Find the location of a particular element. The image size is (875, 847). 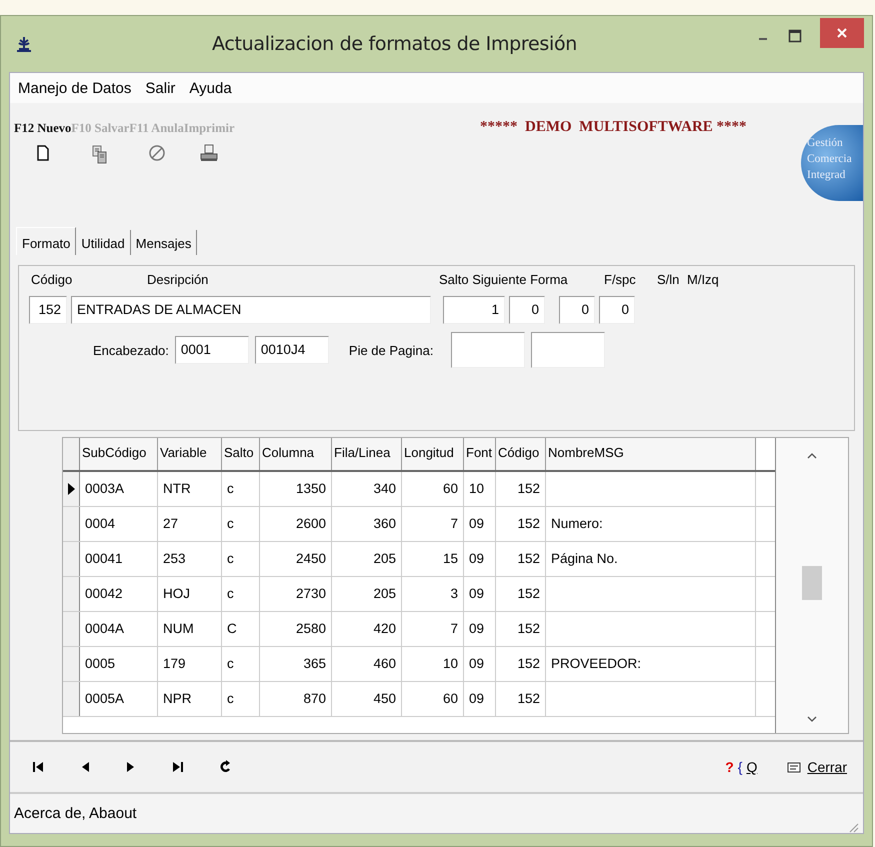

last-record-icon is located at coordinates (178, 767).